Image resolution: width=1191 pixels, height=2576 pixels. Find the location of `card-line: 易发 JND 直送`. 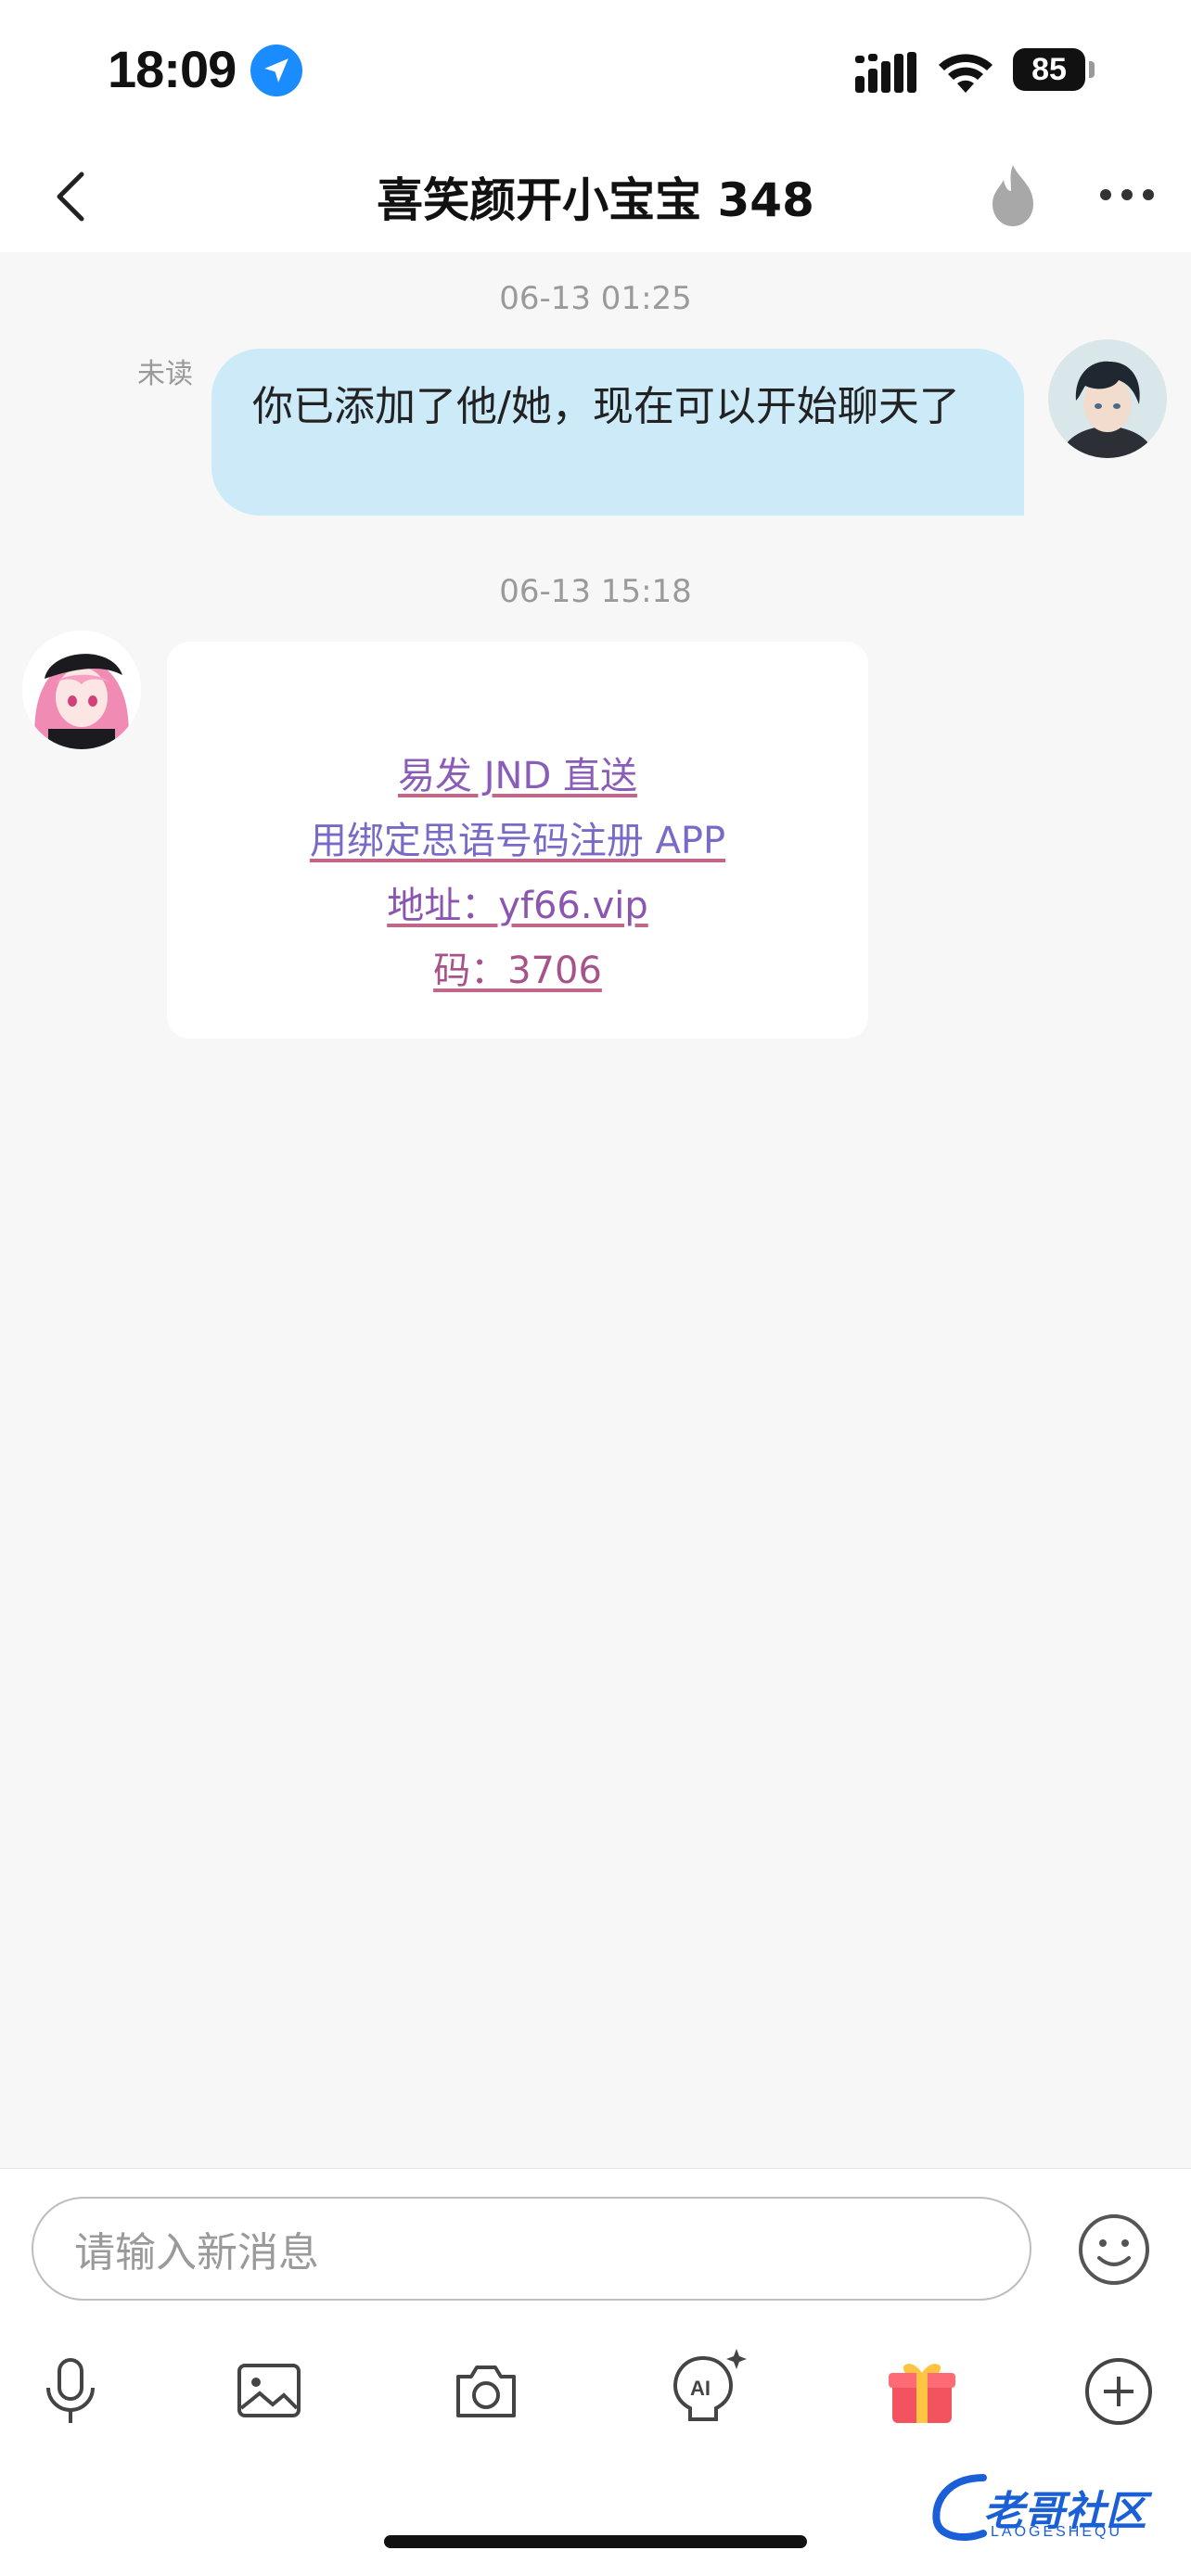

card-line: 易发 JND 直送 is located at coordinates (517, 776).